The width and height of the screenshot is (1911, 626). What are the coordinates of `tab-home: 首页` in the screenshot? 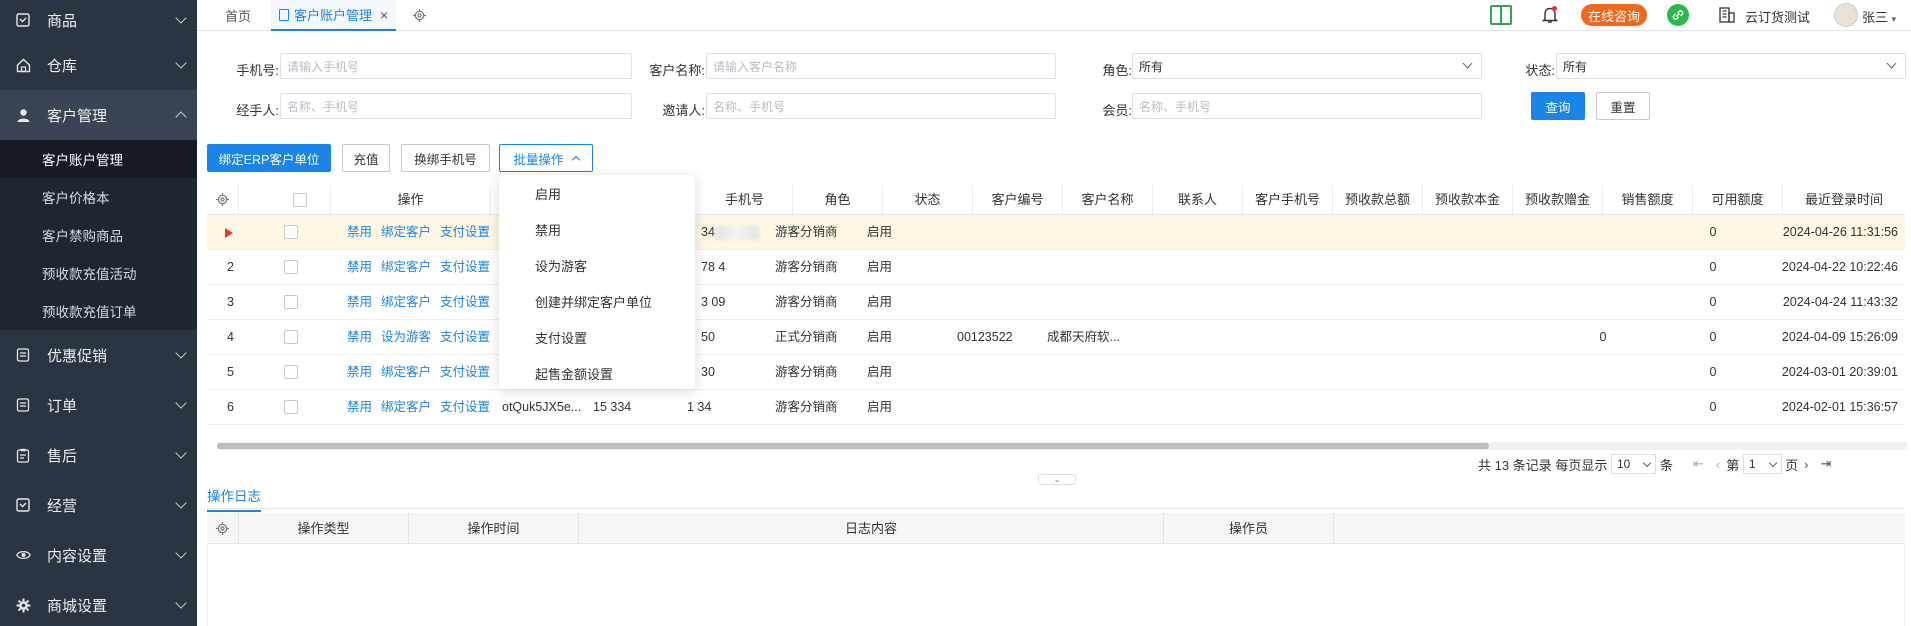 It's located at (238, 15).